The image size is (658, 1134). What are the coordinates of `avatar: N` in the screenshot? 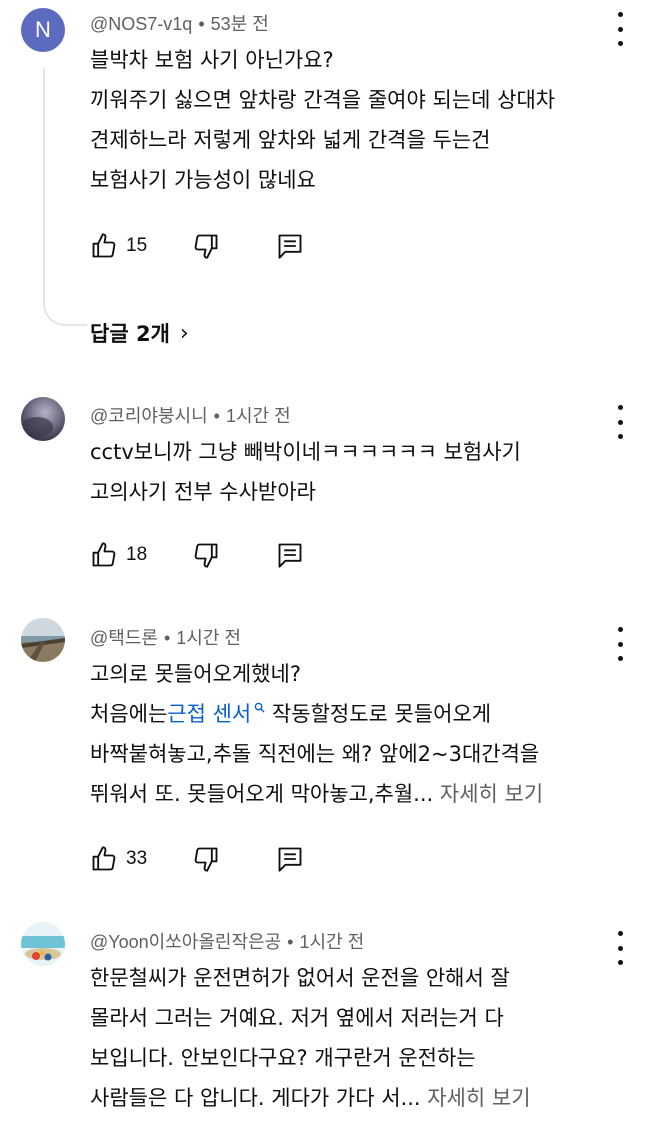 It's located at (43, 30).